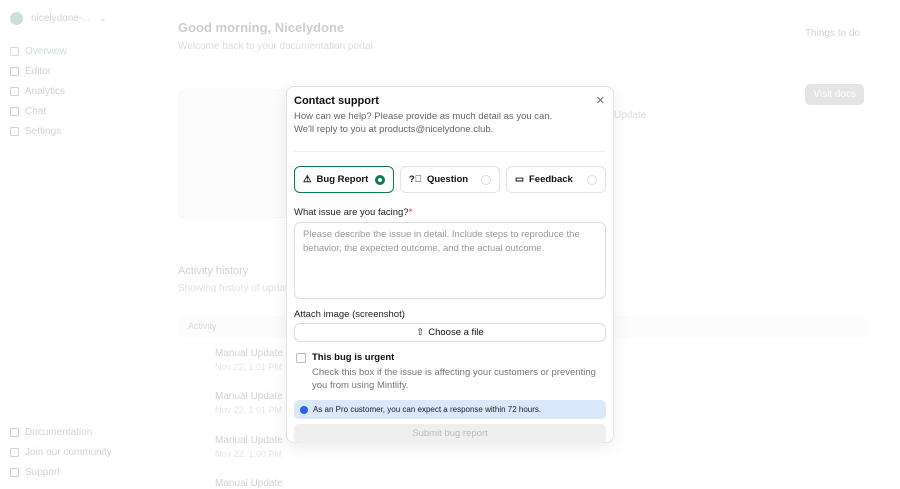 This screenshot has width=900, height=489. What do you see at coordinates (550, 179) in the screenshot?
I see `option-label: Feedback` at bounding box center [550, 179].